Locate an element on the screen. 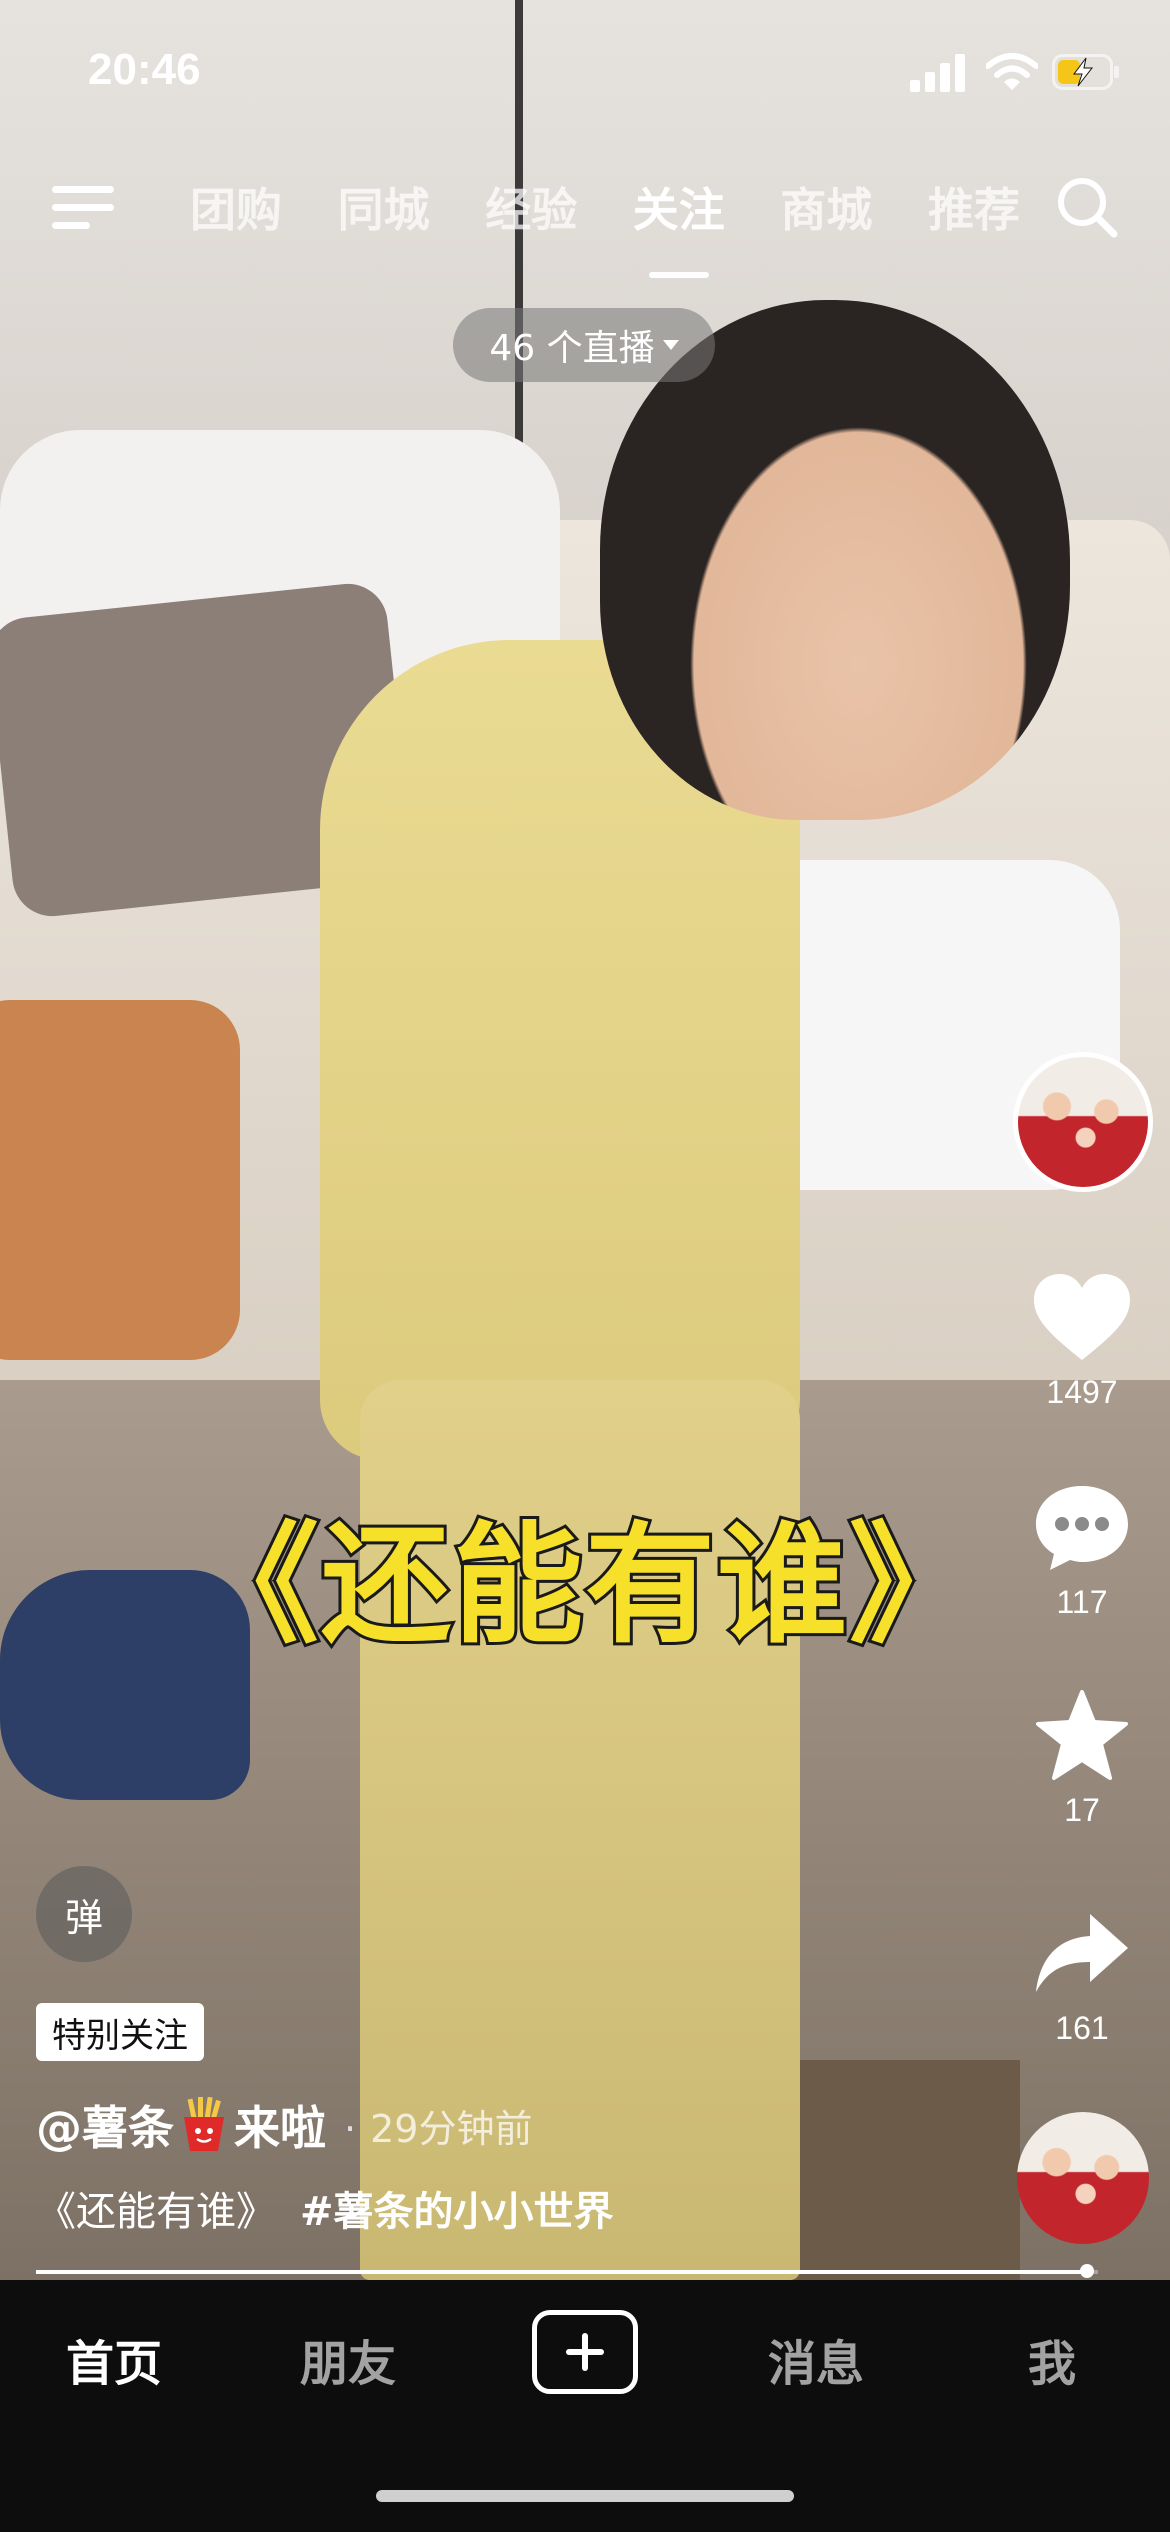 The image size is (1170, 2532). like-button: 1497 is located at coordinates (1082, 1341).